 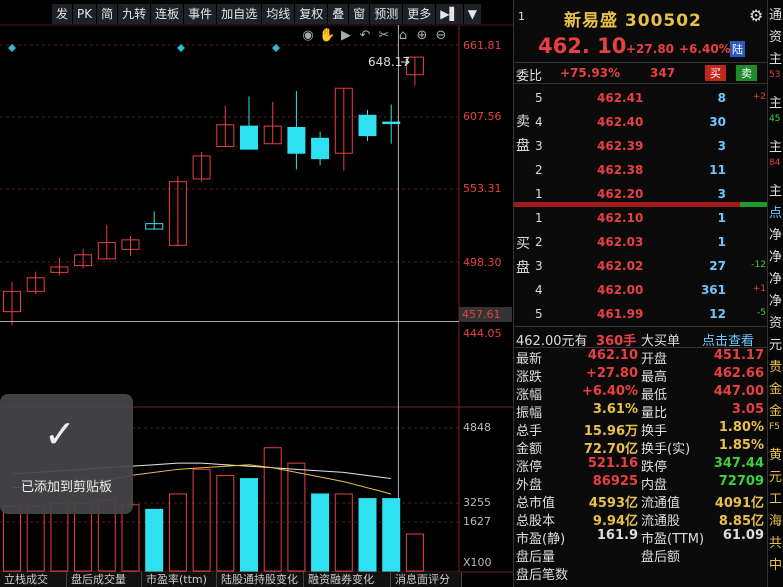 I want to click on lock-icon: ⌂, so click(x=403, y=35).